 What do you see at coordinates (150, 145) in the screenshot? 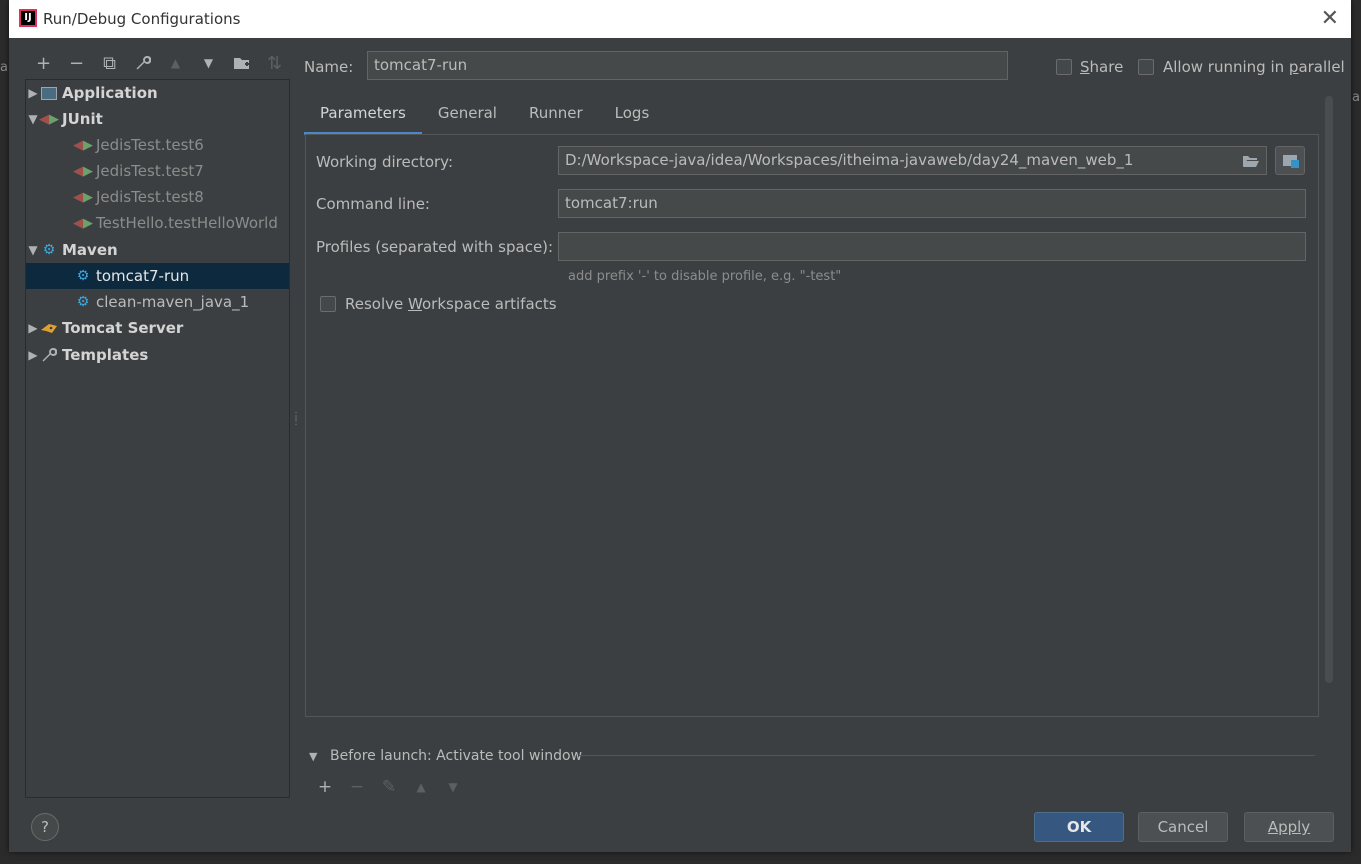
I see `tree-item-label: JedisTest.test6` at bounding box center [150, 145].